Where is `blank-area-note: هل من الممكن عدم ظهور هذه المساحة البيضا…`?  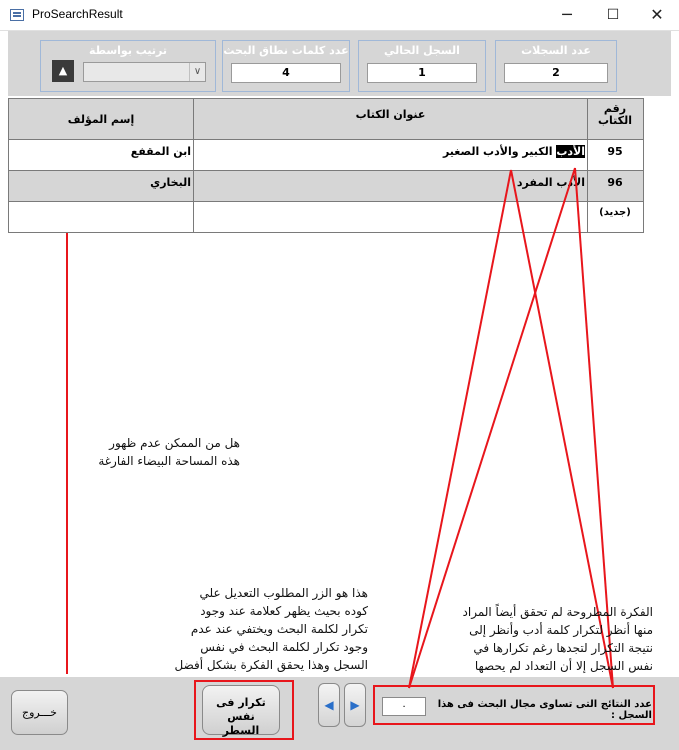
blank-area-note: هل من الممكن عدم ظهور هذه المساحة البيضا… is located at coordinates (169, 452).